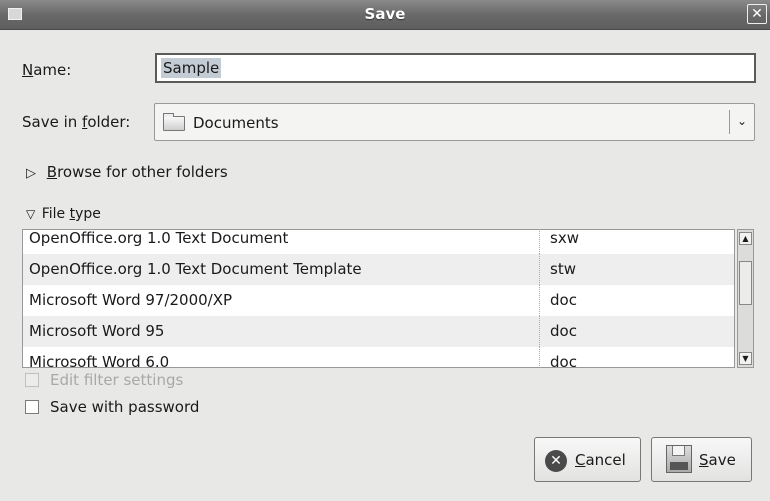 Image resolution: width=770 pixels, height=501 pixels. What do you see at coordinates (47, 70) in the screenshot?
I see `name-label: Name:` at bounding box center [47, 70].